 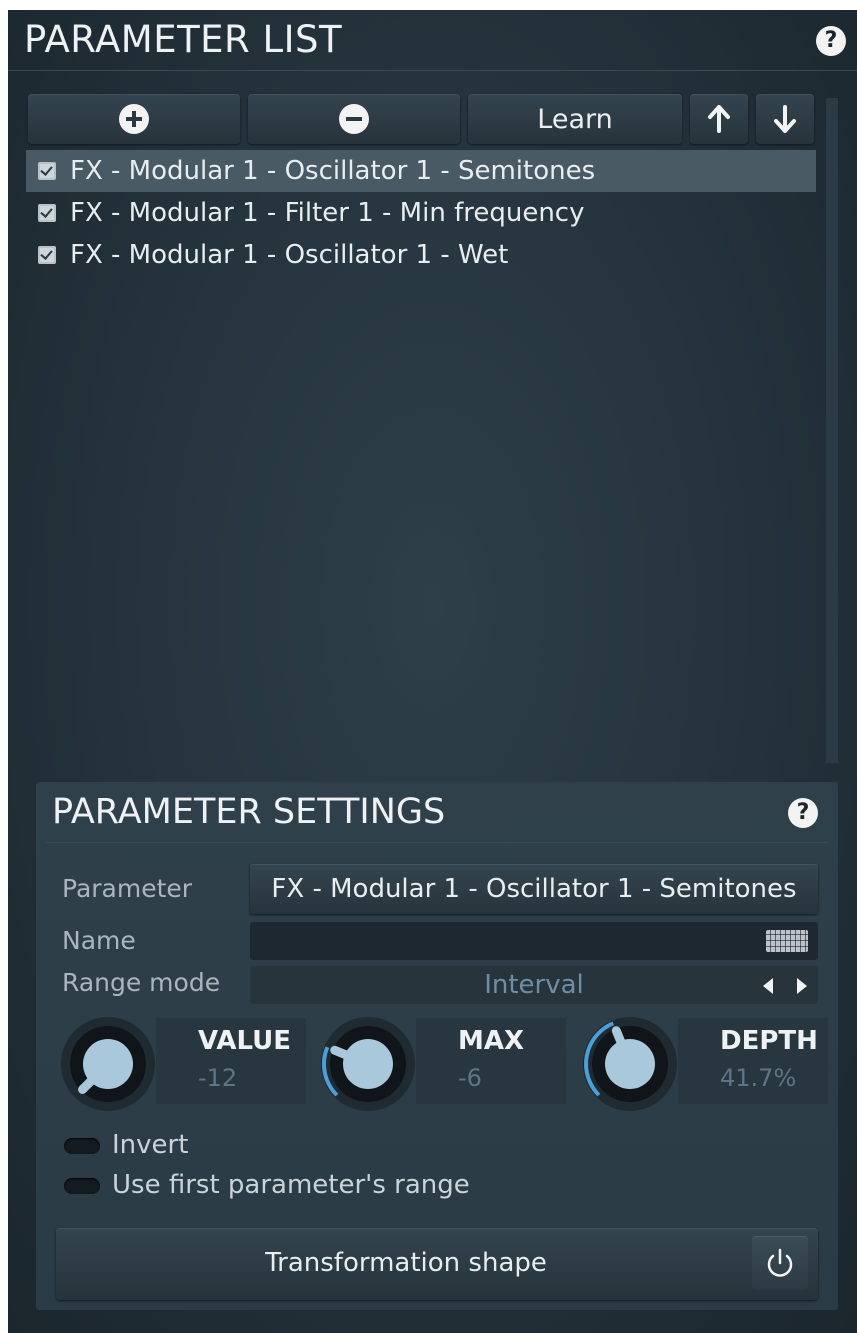 What do you see at coordinates (82, 1186) in the screenshot?
I see `first-range-toggle` at bounding box center [82, 1186].